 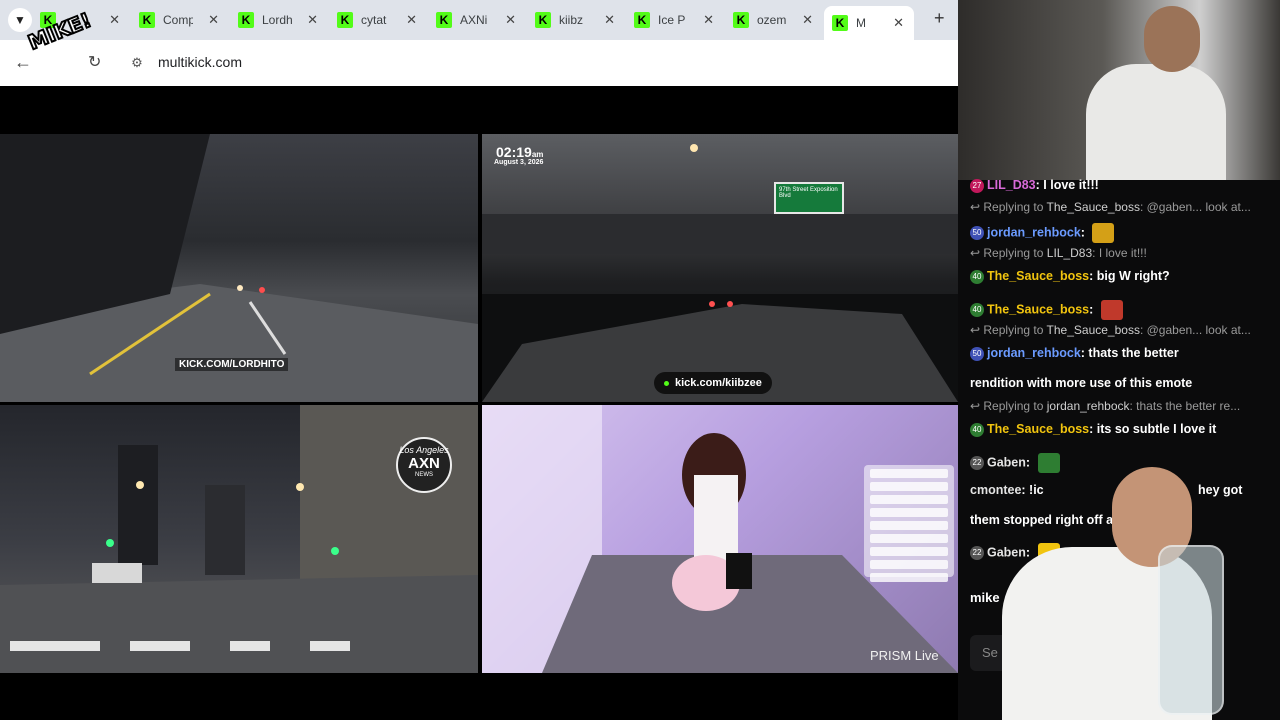 I want to click on webcam-bottom, so click(x=1121, y=587).